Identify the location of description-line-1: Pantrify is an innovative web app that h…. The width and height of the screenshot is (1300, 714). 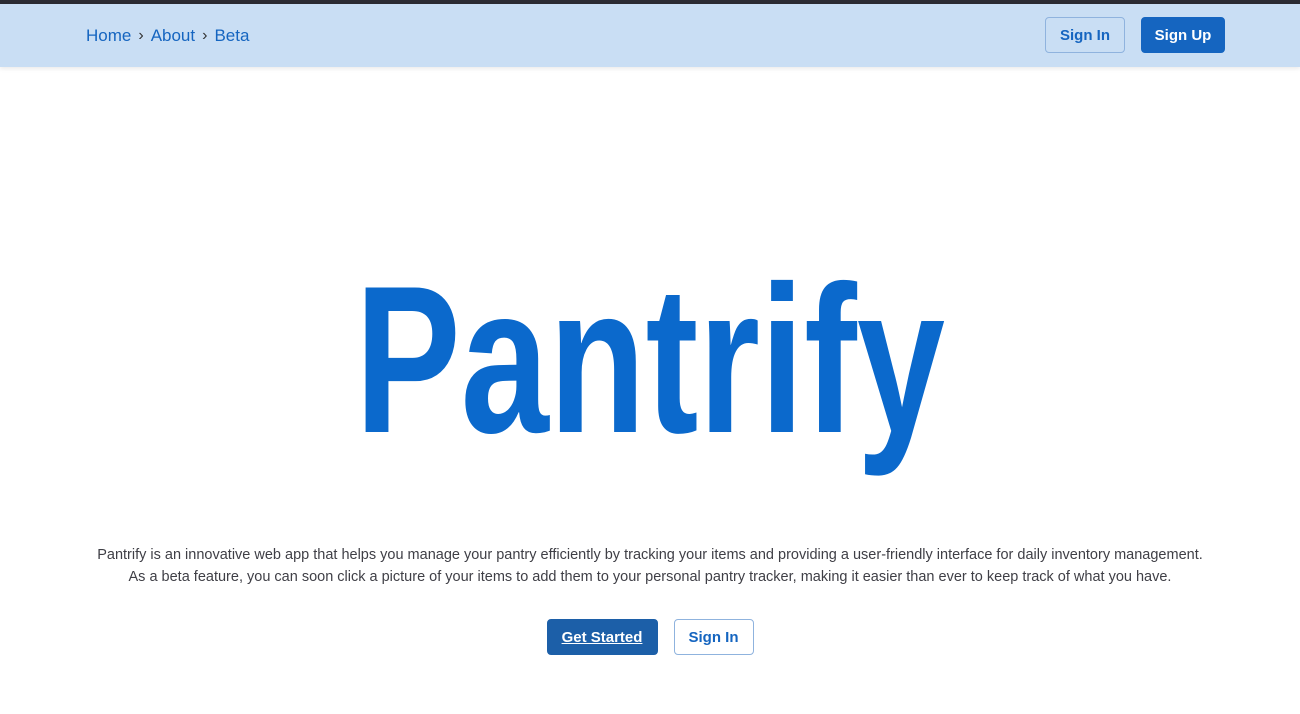
(650, 555).